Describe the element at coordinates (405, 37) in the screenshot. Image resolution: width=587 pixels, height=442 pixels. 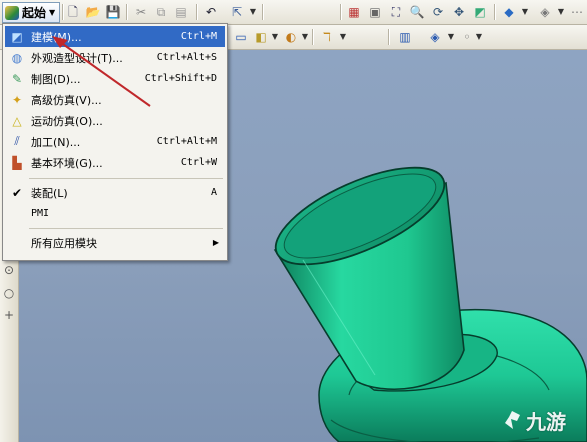
I see `assembly-icon: ▥` at that location.